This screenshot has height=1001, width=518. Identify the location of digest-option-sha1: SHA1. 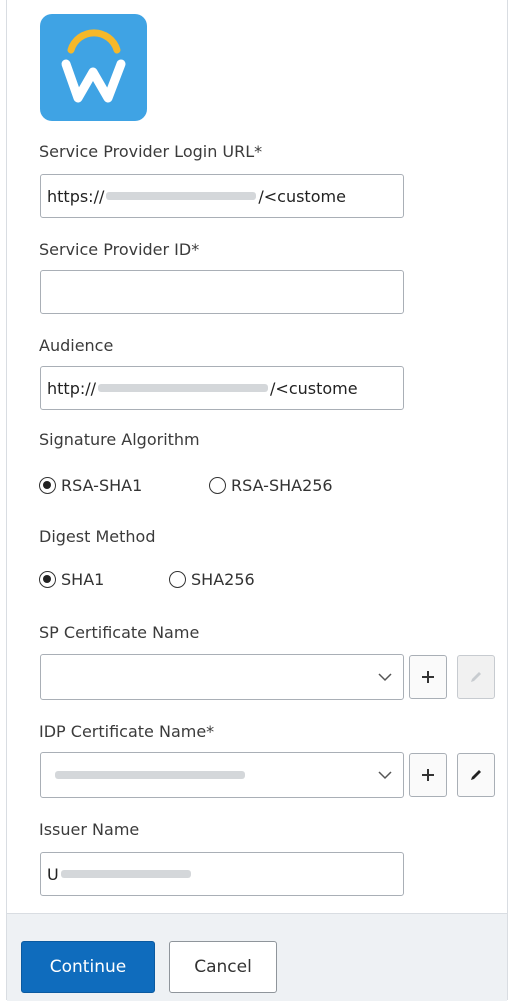
(71, 579).